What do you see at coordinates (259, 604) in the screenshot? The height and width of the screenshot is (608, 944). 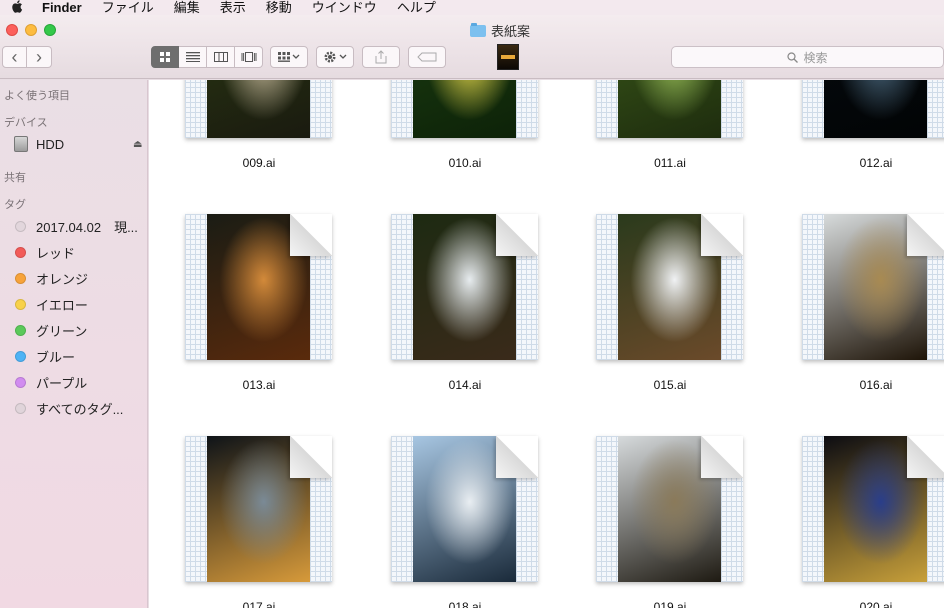 I see `file-name-label: 017.ai` at bounding box center [259, 604].